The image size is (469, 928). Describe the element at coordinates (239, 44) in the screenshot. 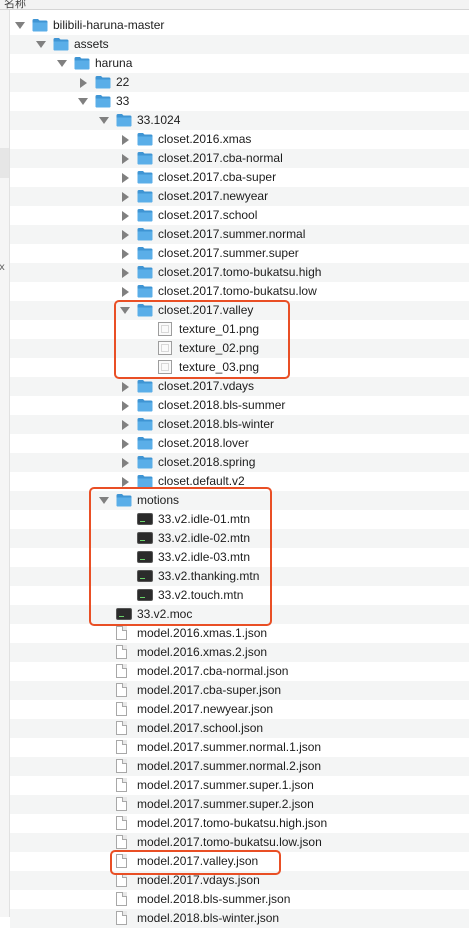

I see `folder-row: assets` at that location.